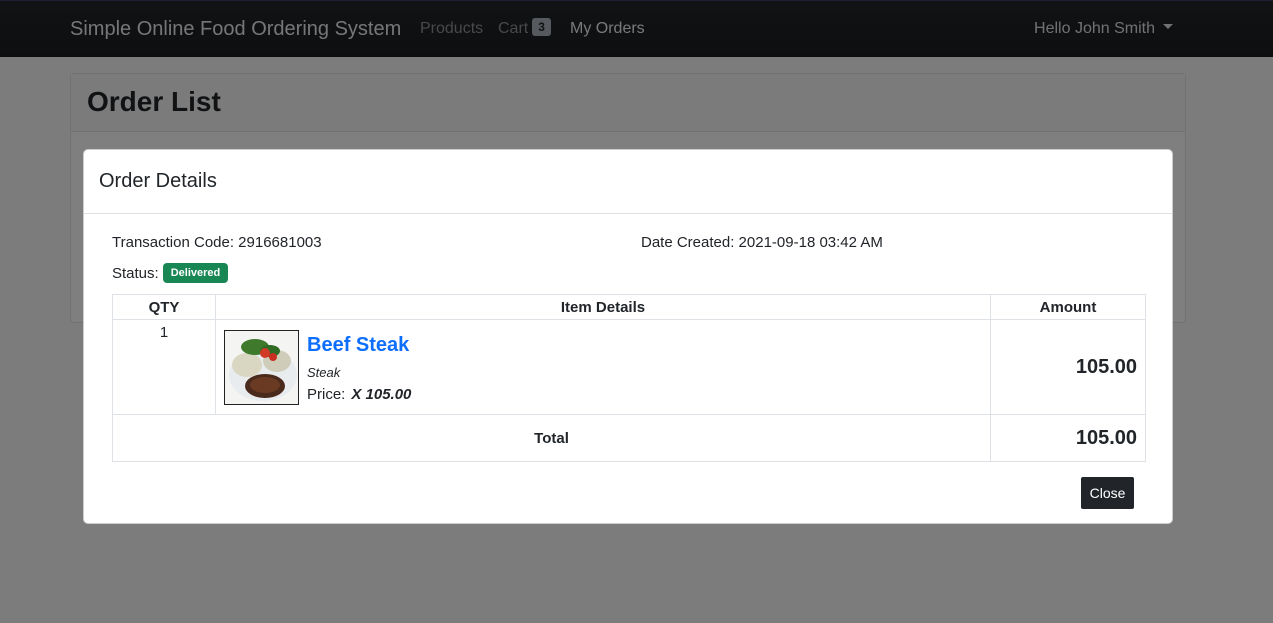  Describe the element at coordinates (603, 307) in the screenshot. I see `header-item-details: Item Details` at that location.